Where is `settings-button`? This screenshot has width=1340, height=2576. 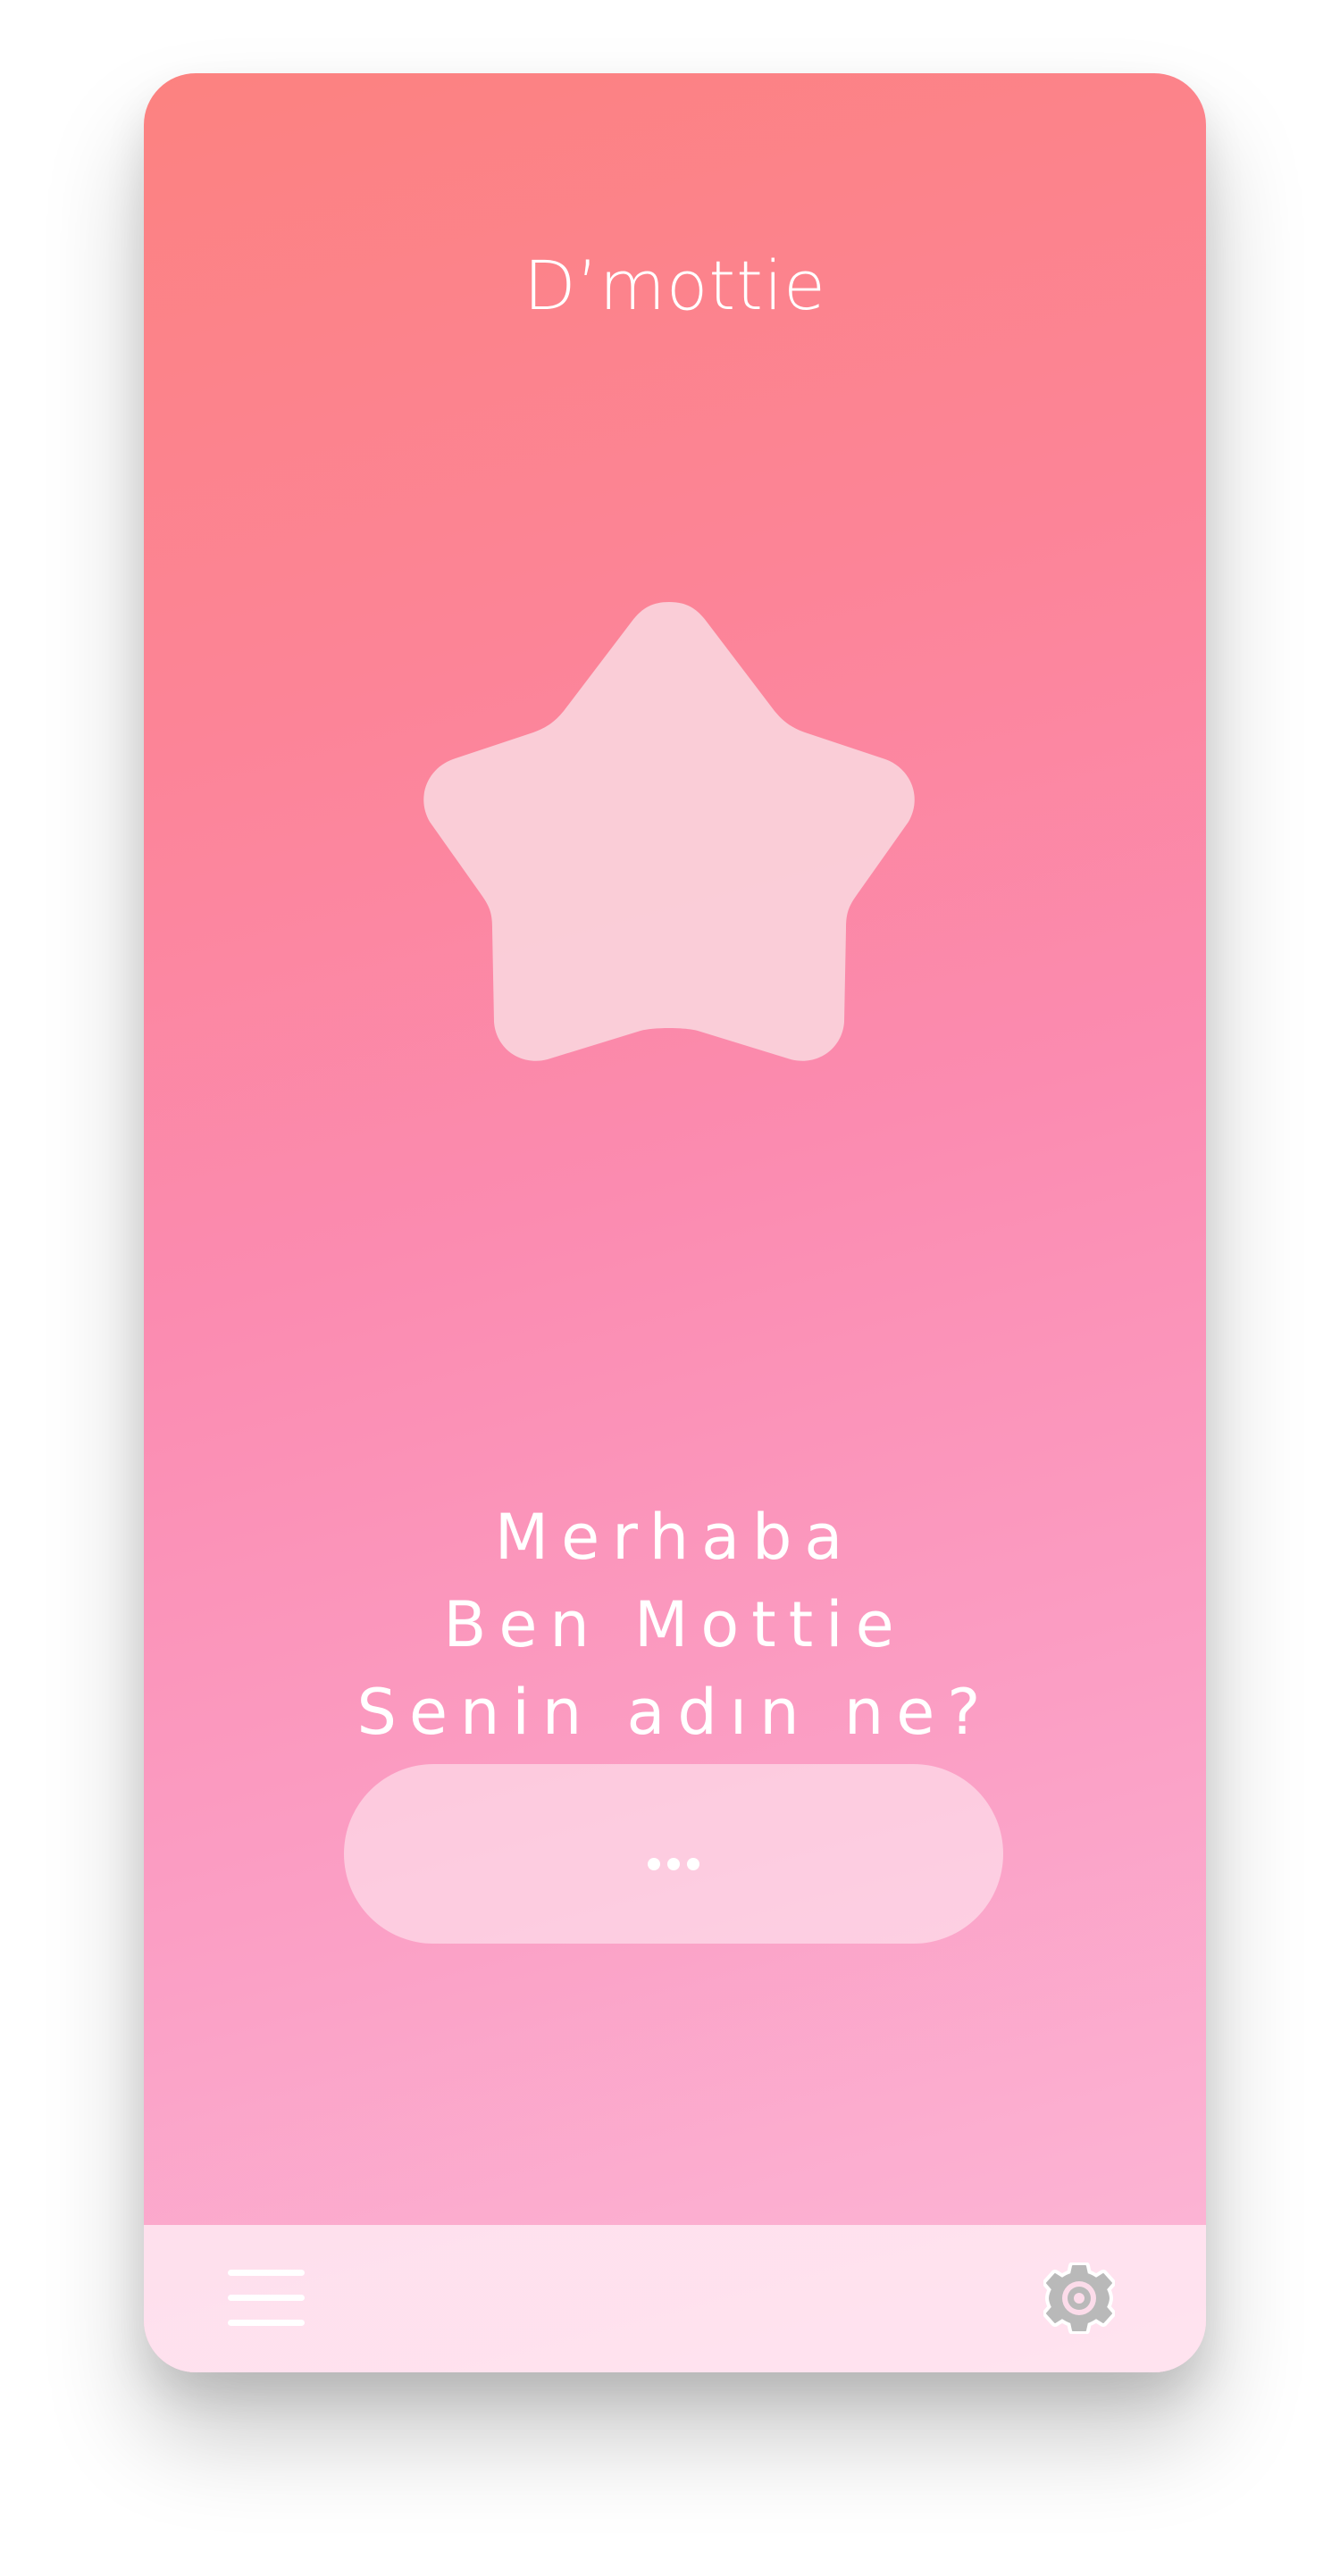
settings-button is located at coordinates (1079, 2299).